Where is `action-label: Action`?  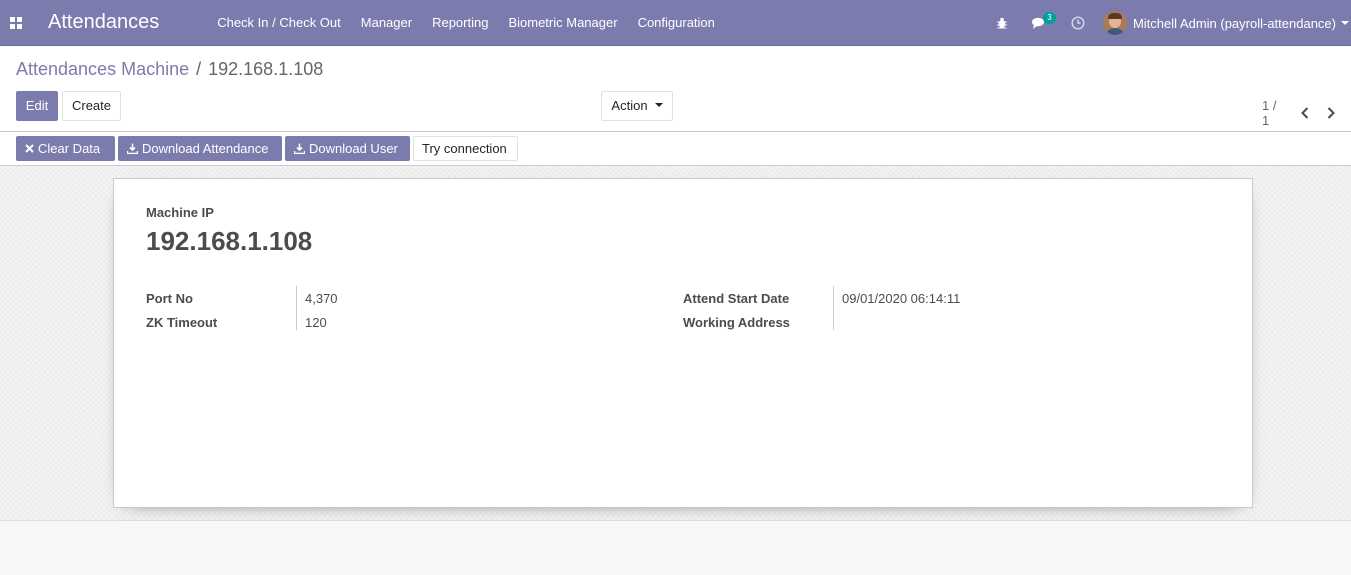 action-label: Action is located at coordinates (629, 105).